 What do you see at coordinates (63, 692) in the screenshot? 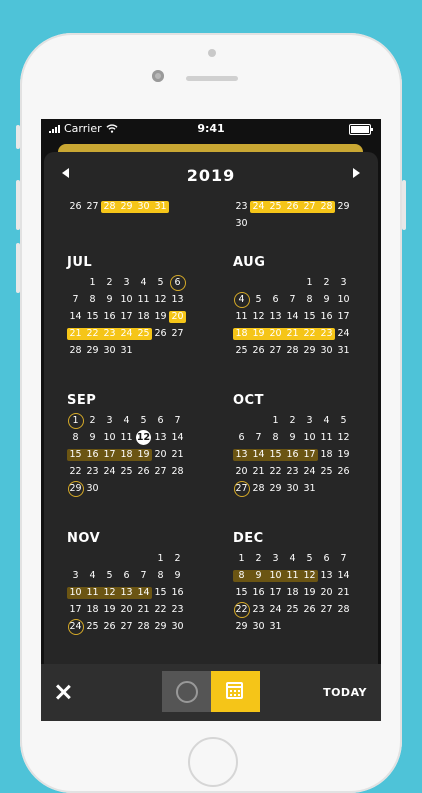
I see `close-icon` at bounding box center [63, 692].